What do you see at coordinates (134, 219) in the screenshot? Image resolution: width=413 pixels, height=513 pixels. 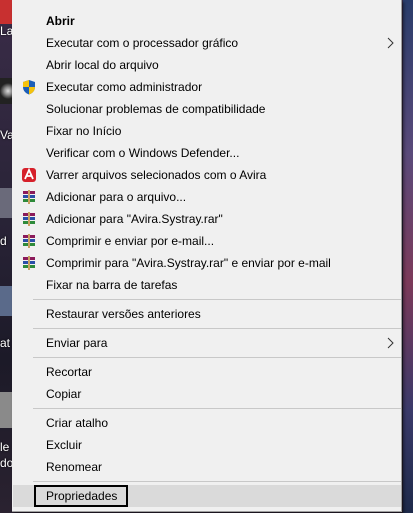 I see `menu-item-label: Adicionar para "Avira.Systray.rar"` at bounding box center [134, 219].